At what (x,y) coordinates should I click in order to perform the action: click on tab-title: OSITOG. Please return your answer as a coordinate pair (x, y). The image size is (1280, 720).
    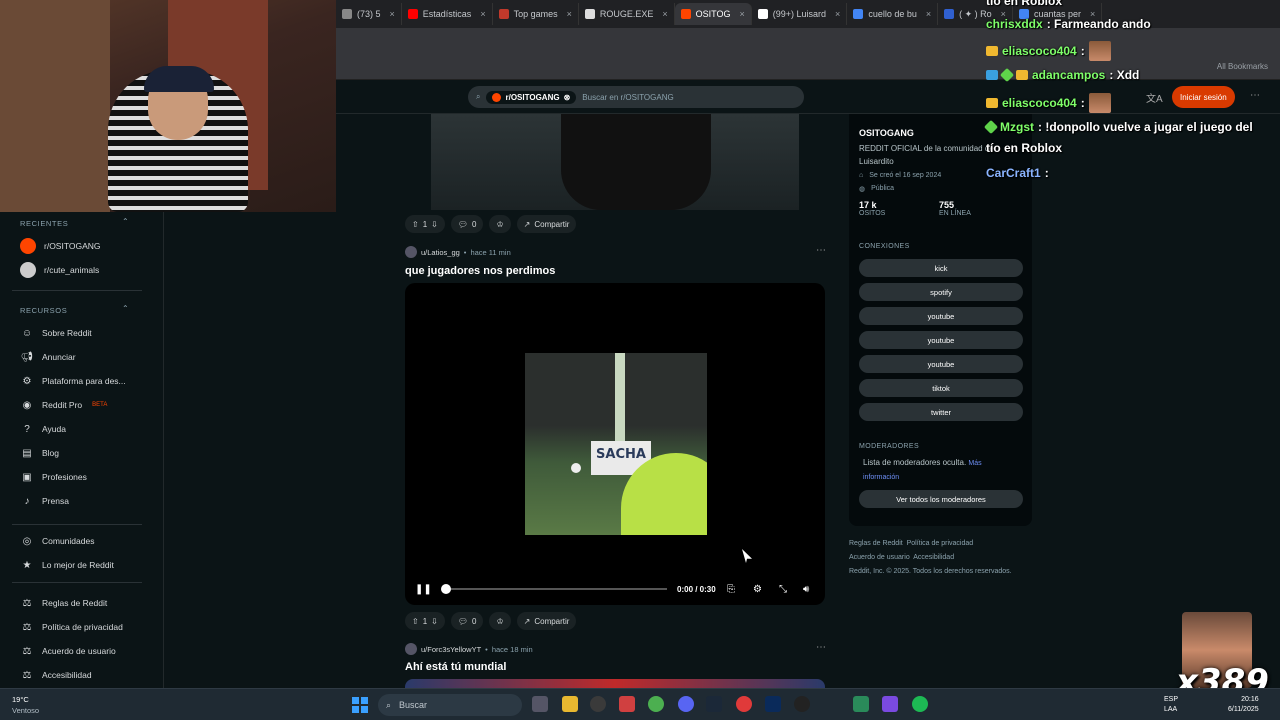
    Looking at the image, I should click on (713, 14).